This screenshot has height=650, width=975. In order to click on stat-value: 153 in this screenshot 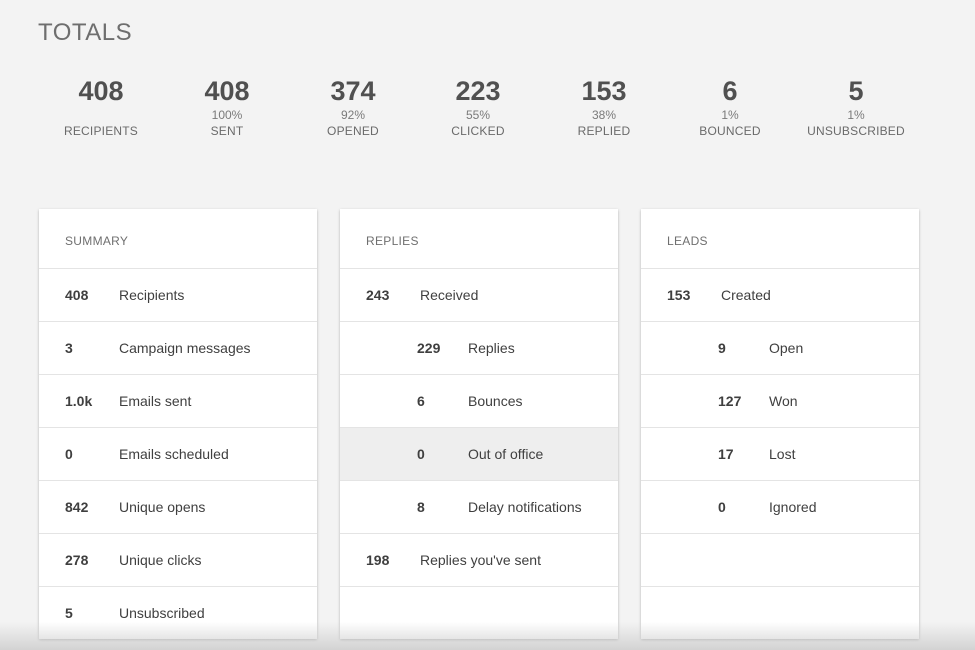, I will do `click(604, 91)`.